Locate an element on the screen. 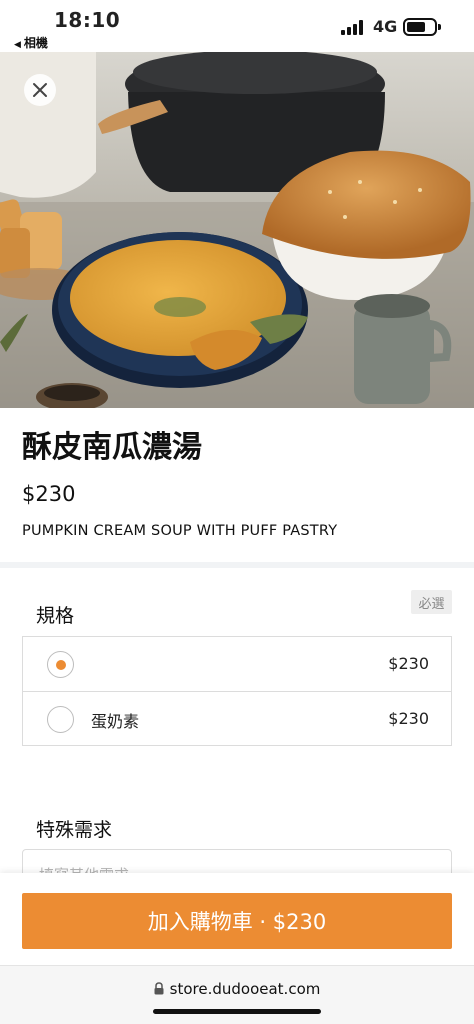 This screenshot has height=1024, width=474. option-name: 蛋奶素 is located at coordinates (115, 721).